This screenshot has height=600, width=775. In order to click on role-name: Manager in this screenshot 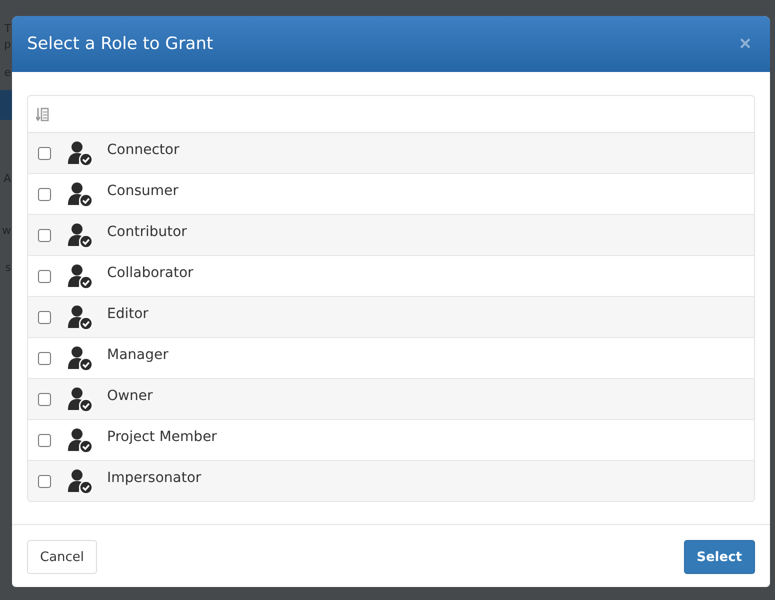, I will do `click(137, 355)`.